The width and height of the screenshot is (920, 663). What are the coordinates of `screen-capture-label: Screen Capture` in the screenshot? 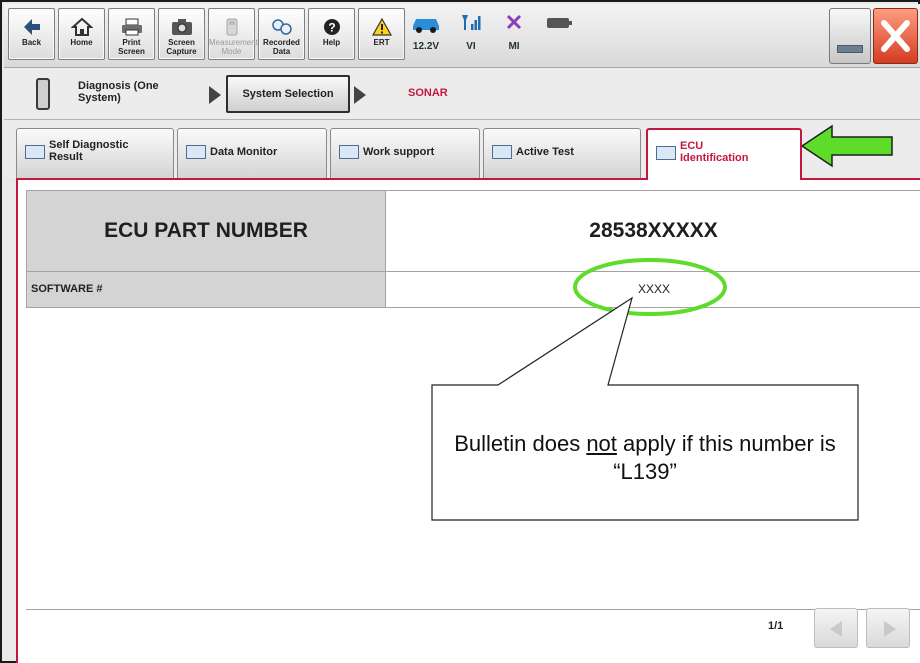 It's located at (181, 47).